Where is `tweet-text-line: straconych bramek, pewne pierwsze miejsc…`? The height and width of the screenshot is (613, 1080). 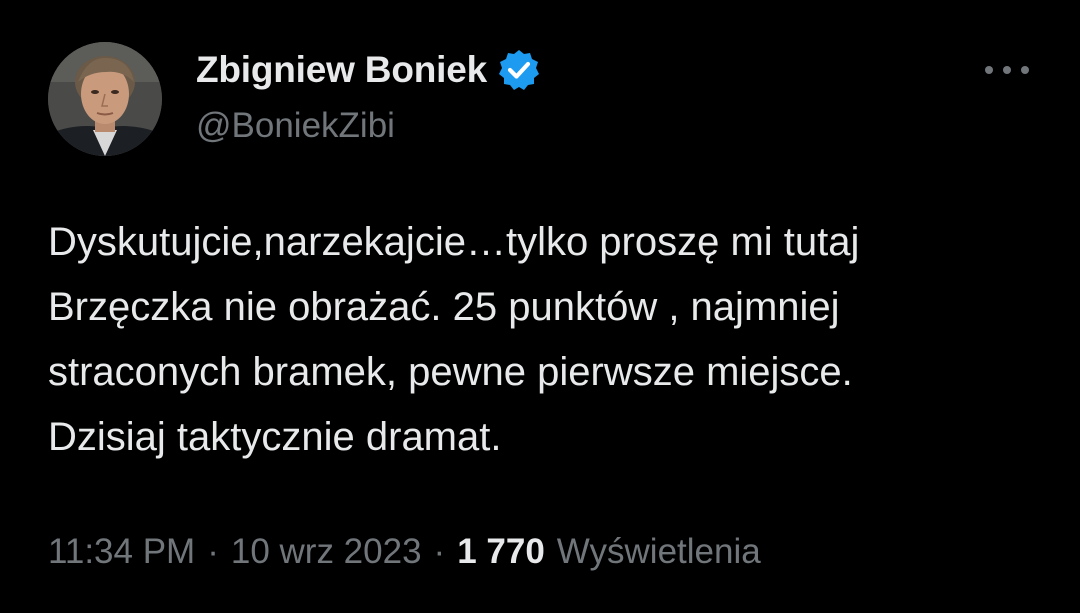 tweet-text-line: straconych bramek, pewne pierwsze miejsc… is located at coordinates (450, 372).